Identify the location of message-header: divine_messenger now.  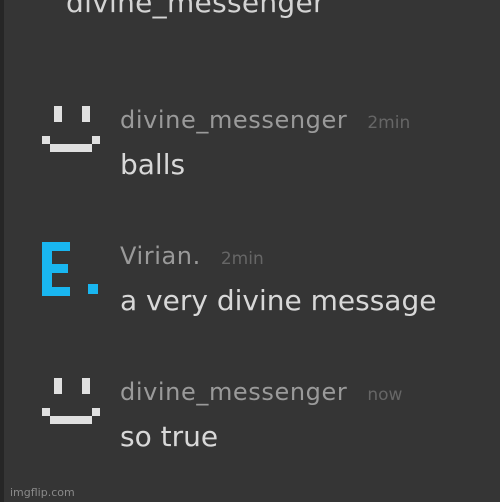
(261, 392).